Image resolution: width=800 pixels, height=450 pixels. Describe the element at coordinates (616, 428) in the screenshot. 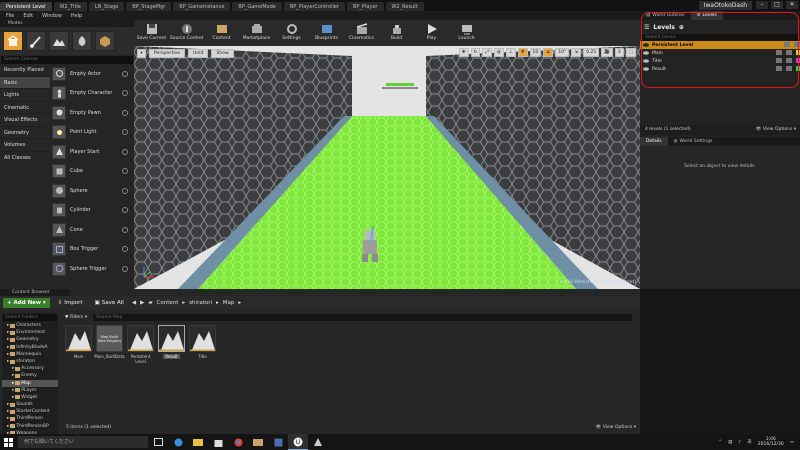

I see `asset-view-options-button: 👁 View Options ▾` at that location.